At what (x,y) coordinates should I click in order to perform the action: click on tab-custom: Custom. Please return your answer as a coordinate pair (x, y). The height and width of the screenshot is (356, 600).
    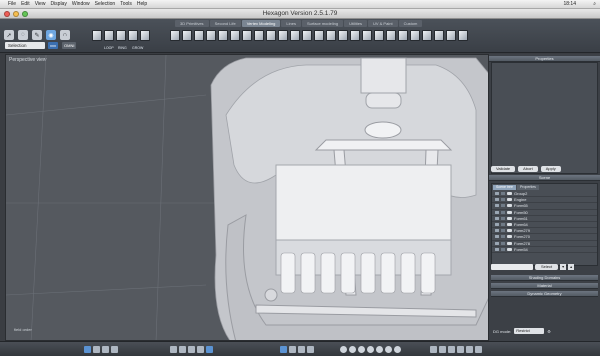
    Looking at the image, I should click on (410, 23).